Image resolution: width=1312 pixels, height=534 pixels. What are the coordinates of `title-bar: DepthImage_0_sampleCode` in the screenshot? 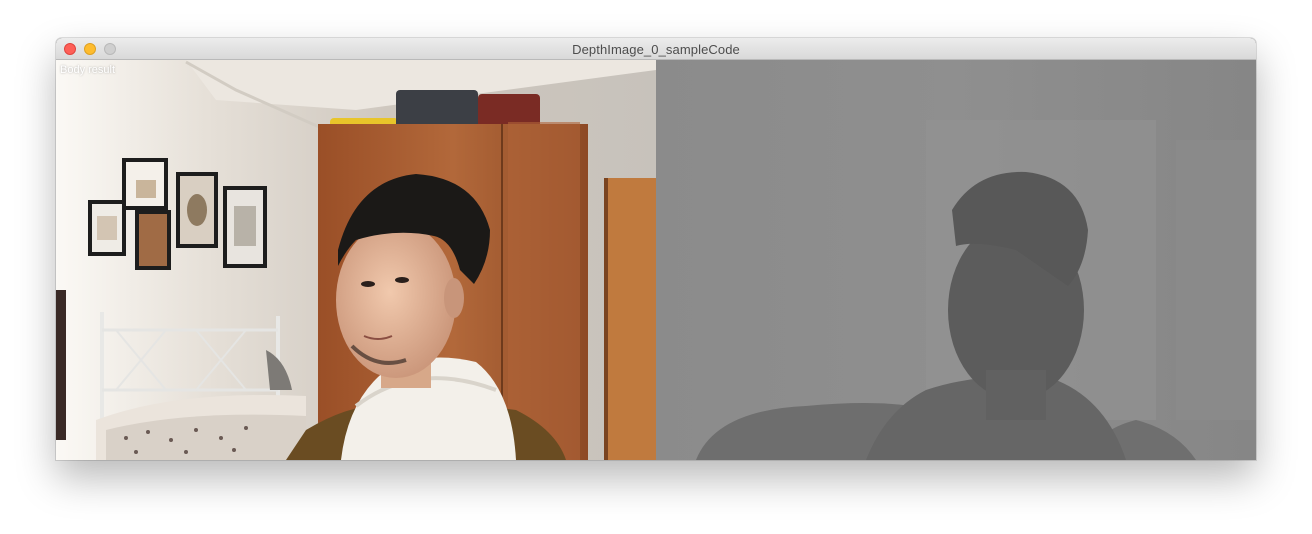 It's located at (656, 49).